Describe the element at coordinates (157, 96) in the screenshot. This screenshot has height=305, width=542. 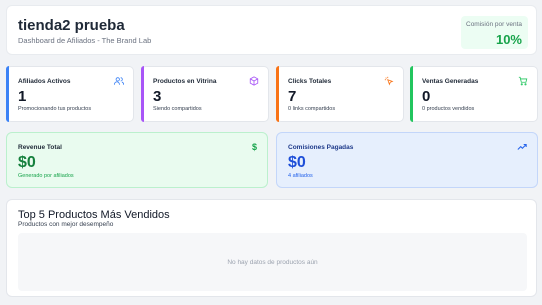
I see `stat-value: 3` at that location.